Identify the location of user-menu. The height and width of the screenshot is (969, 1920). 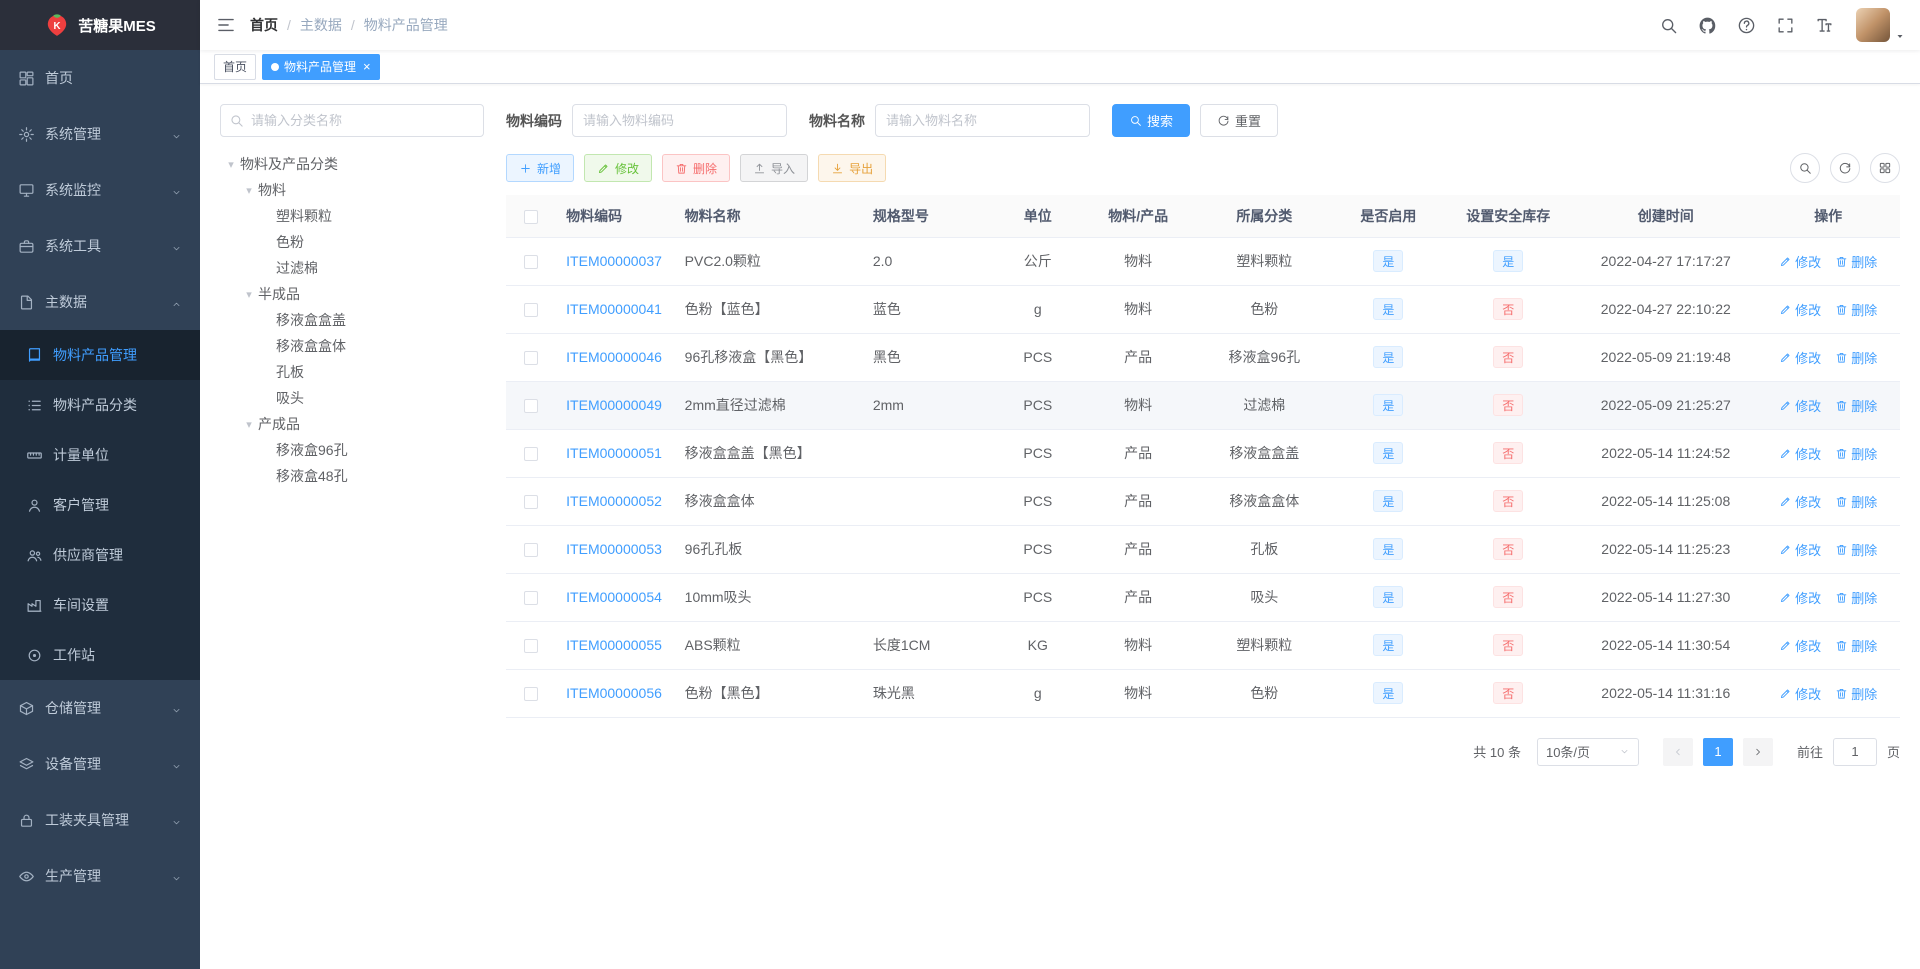
(1881, 25).